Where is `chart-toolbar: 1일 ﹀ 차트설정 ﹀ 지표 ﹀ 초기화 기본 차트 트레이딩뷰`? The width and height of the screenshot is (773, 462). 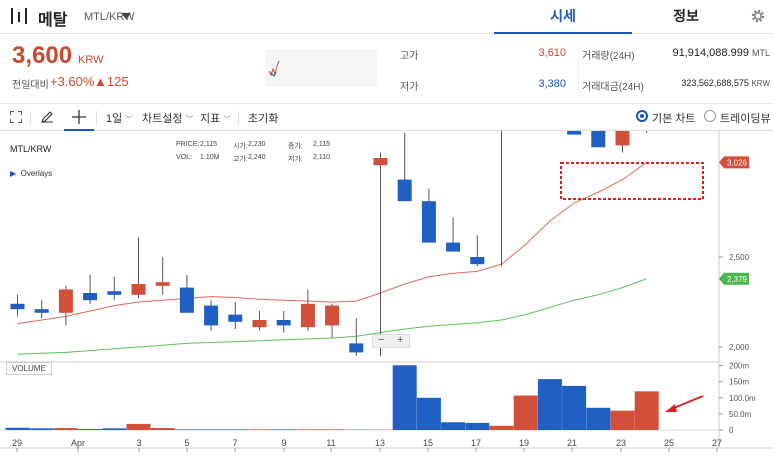 chart-toolbar: 1일 ﹀ 차트설정 ﹀ 지표 ﹀ 초기화 기본 차트 트레이딩뷰 is located at coordinates (386, 117).